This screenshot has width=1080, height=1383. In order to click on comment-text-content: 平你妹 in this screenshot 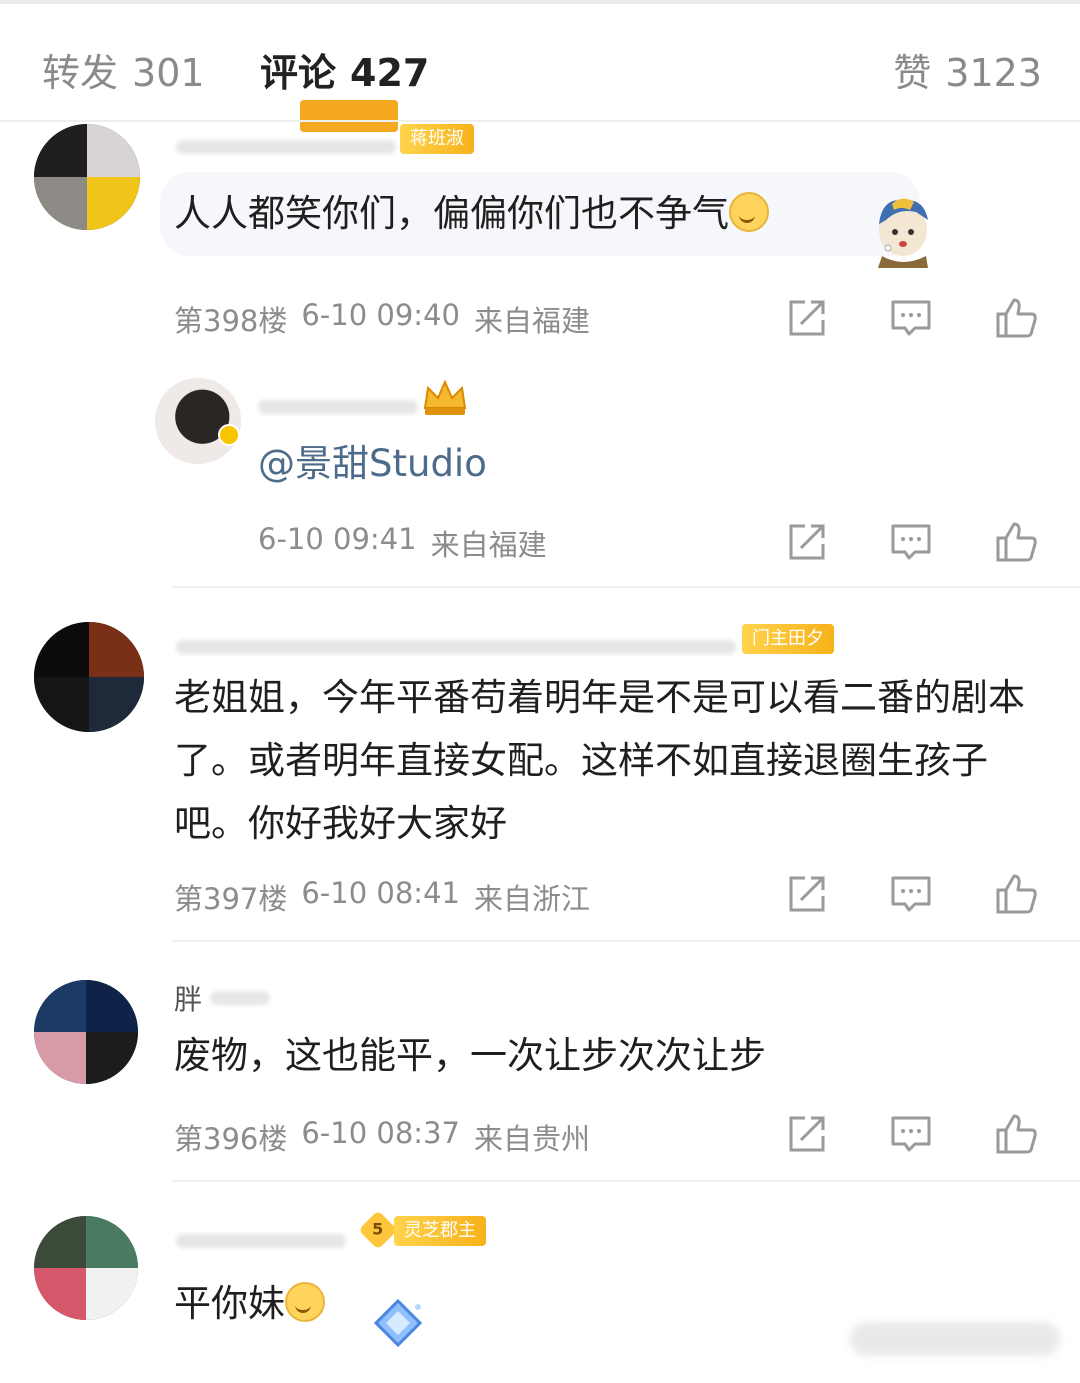, I will do `click(229, 1303)`.